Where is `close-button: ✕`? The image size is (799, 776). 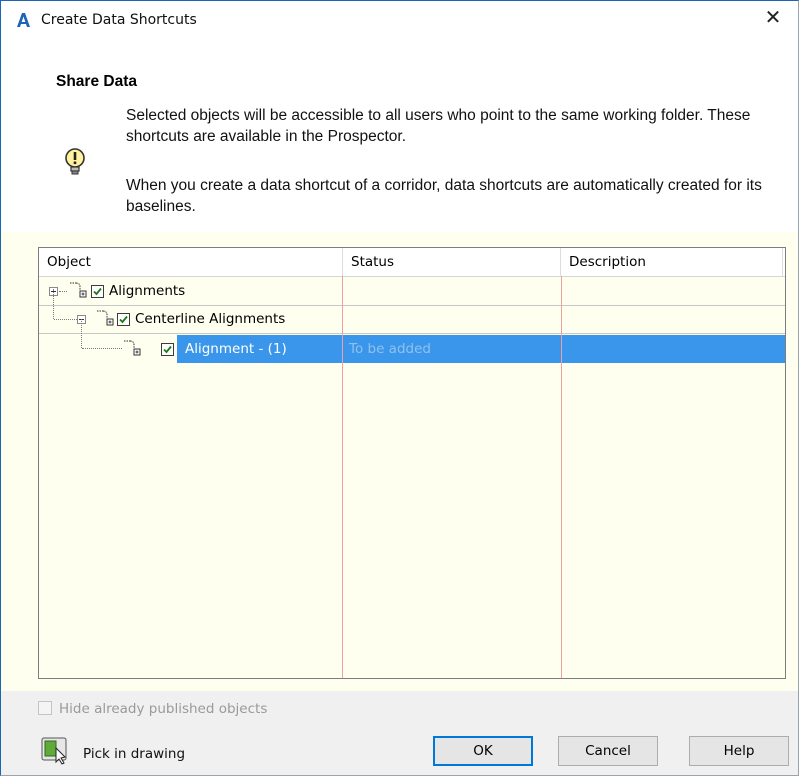
close-button: ✕ is located at coordinates (773, 18).